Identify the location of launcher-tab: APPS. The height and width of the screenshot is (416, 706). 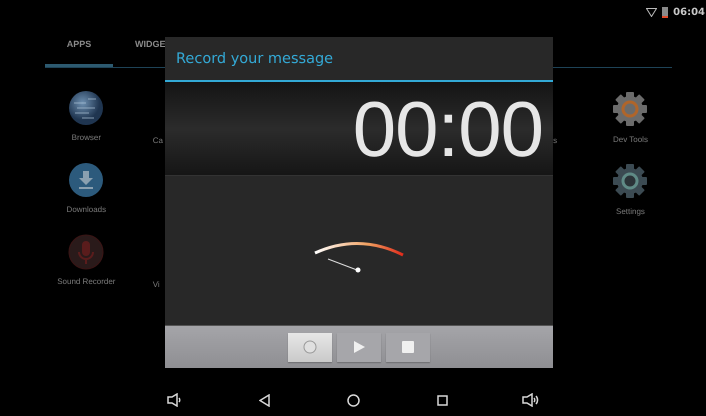
(79, 45).